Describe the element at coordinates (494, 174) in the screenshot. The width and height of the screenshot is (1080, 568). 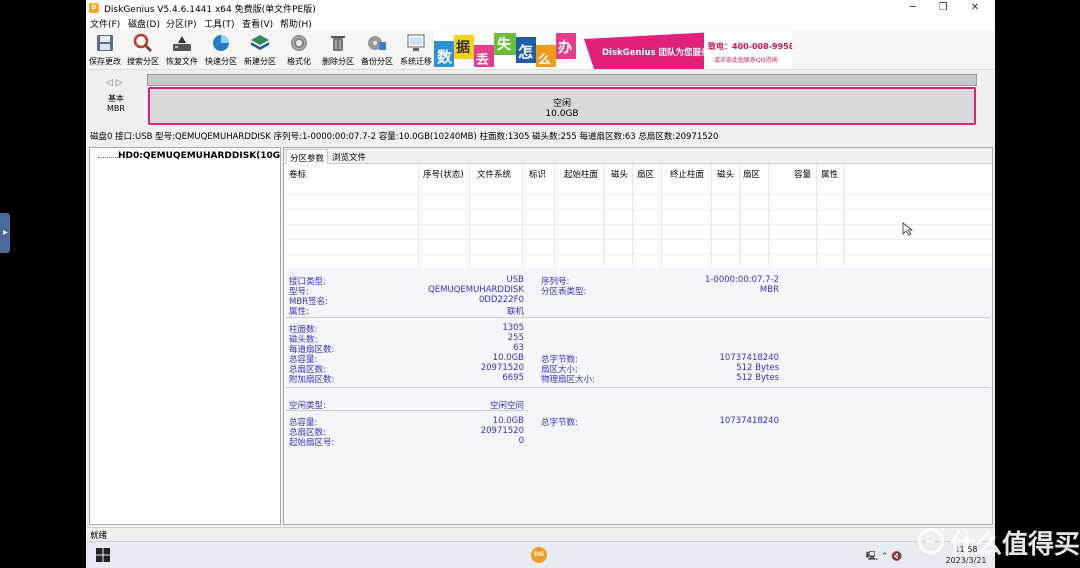
I see `col-filesystem: 文件系统` at that location.